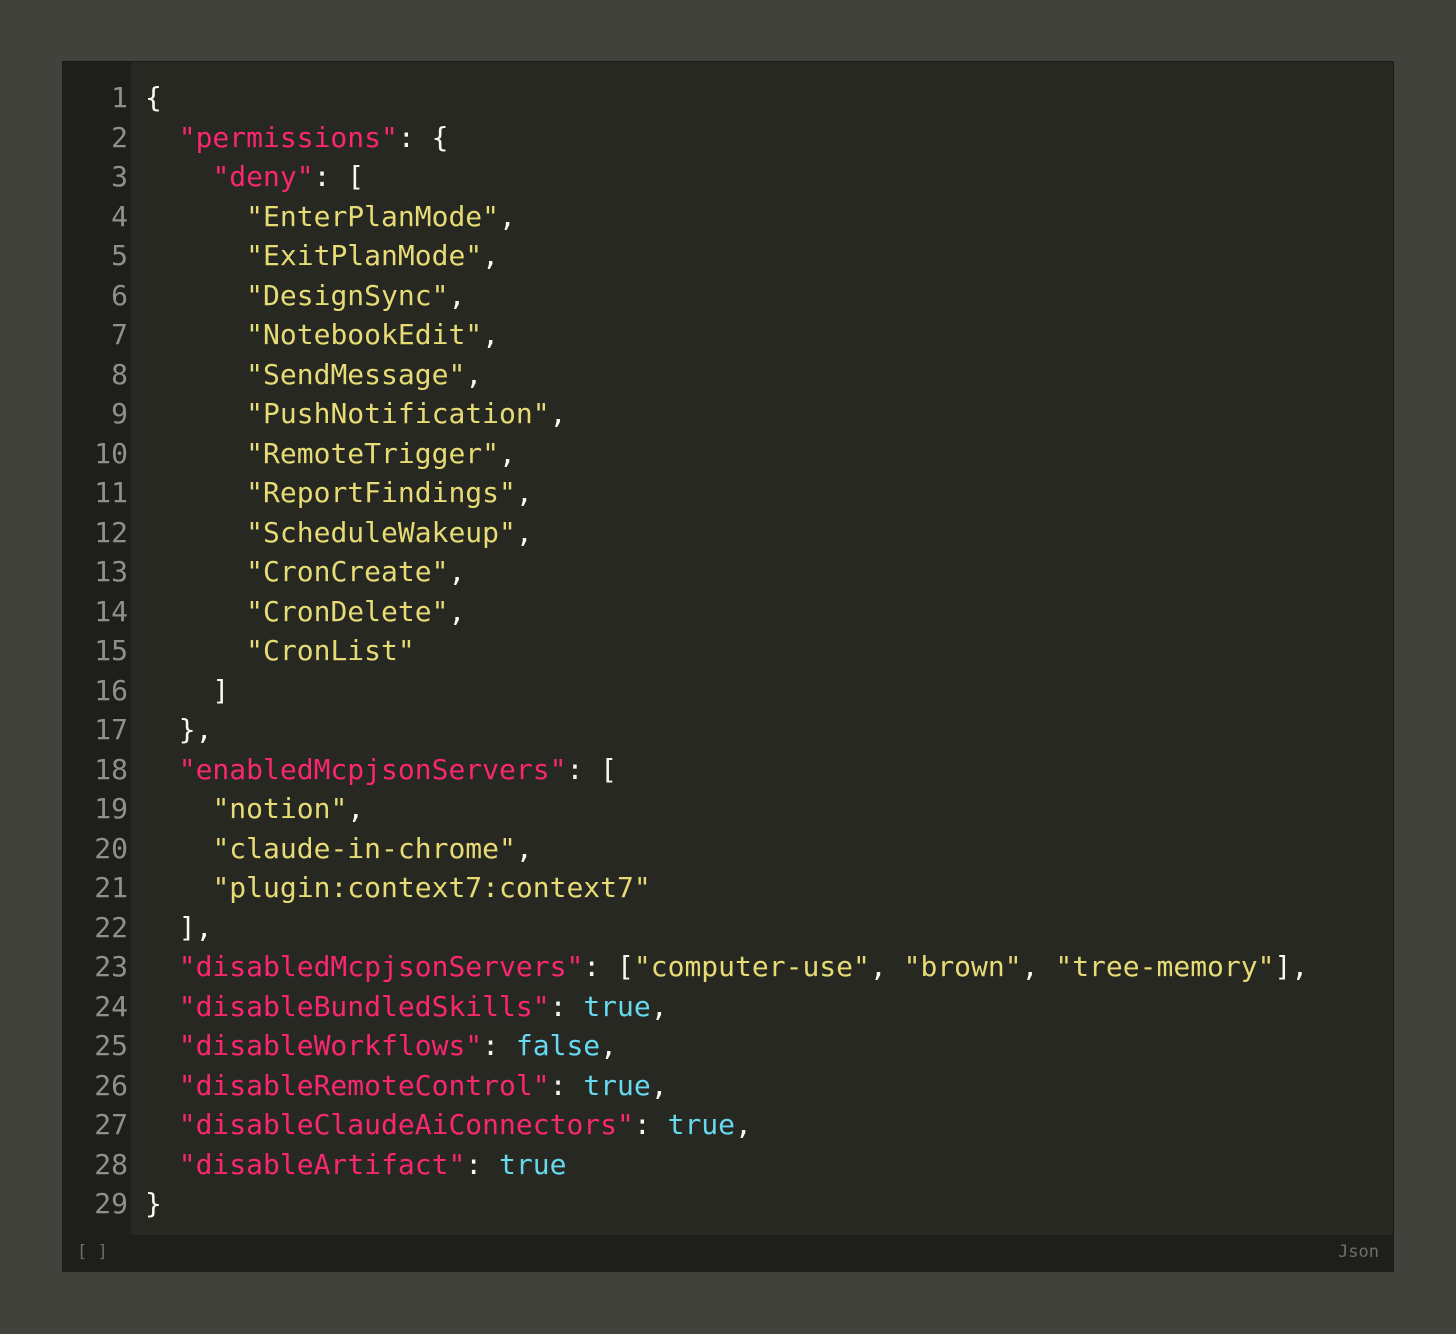  Describe the element at coordinates (373, 453) in the screenshot. I see `json-string: "RemoteTrigger"` at that location.